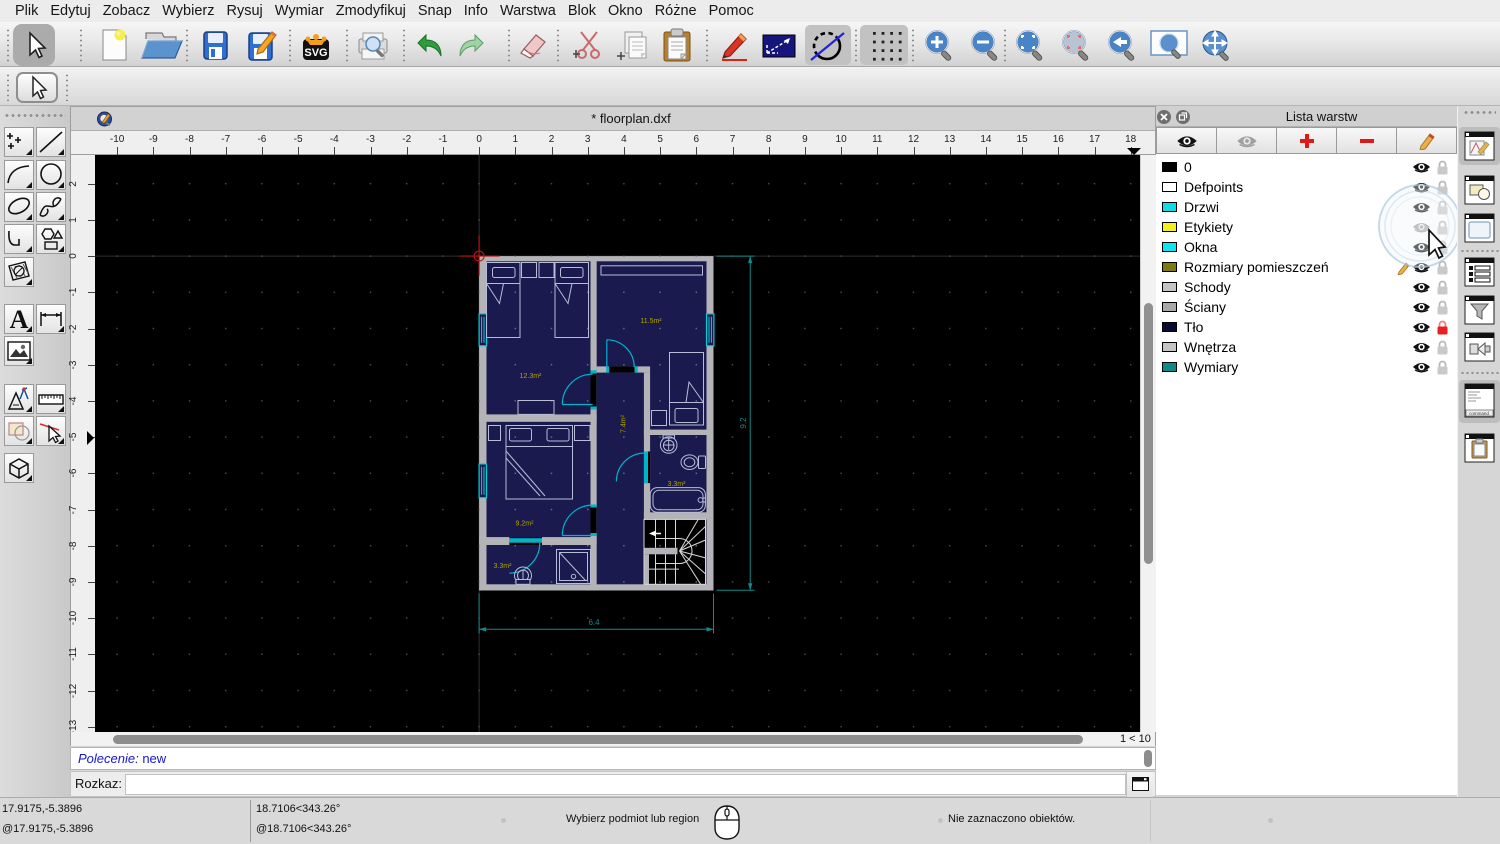  What do you see at coordinates (525, 524) in the screenshot?
I see `svg-text: 9.2m²` at bounding box center [525, 524].